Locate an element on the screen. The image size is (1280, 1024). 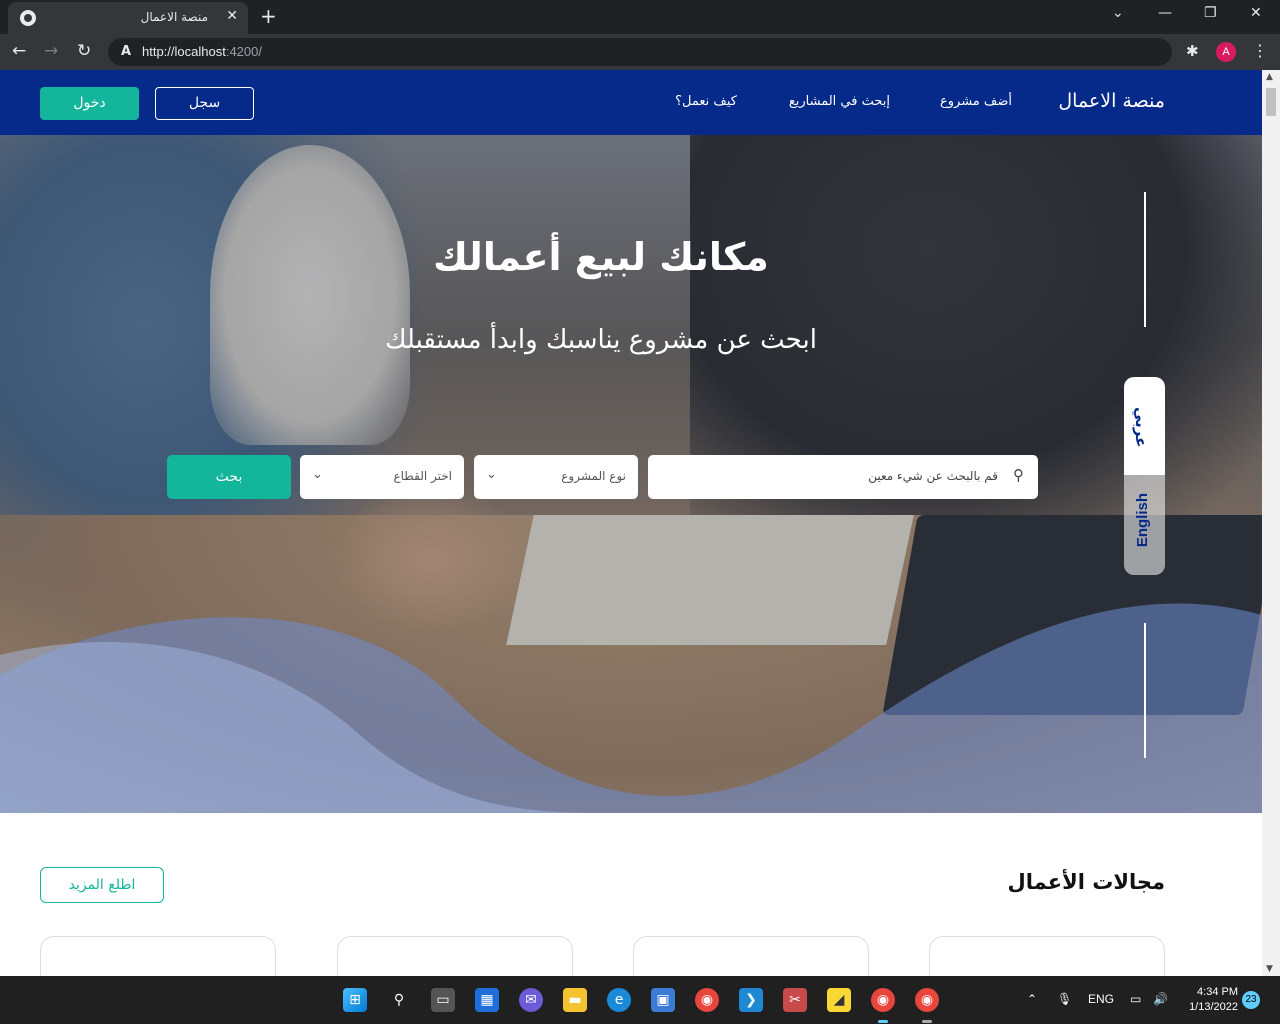
microphone-icon: 🎙 is located at coordinates (1064, 999).